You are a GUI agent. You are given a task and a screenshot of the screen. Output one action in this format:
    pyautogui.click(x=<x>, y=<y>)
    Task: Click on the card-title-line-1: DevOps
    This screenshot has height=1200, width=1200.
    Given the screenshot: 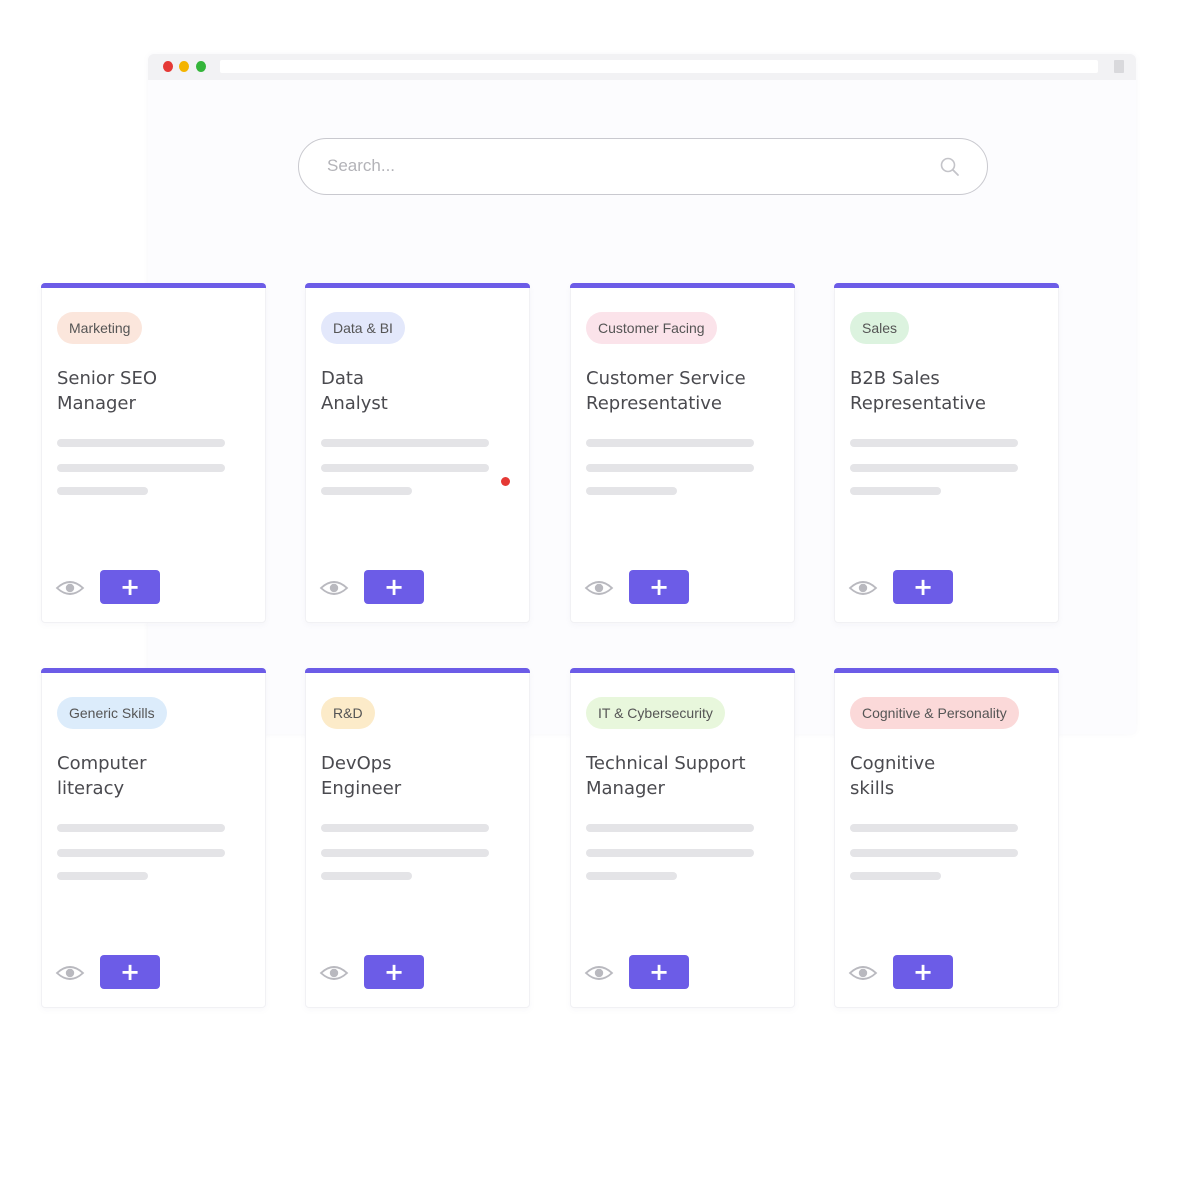 What is the action you would take?
    pyautogui.click(x=356, y=763)
    